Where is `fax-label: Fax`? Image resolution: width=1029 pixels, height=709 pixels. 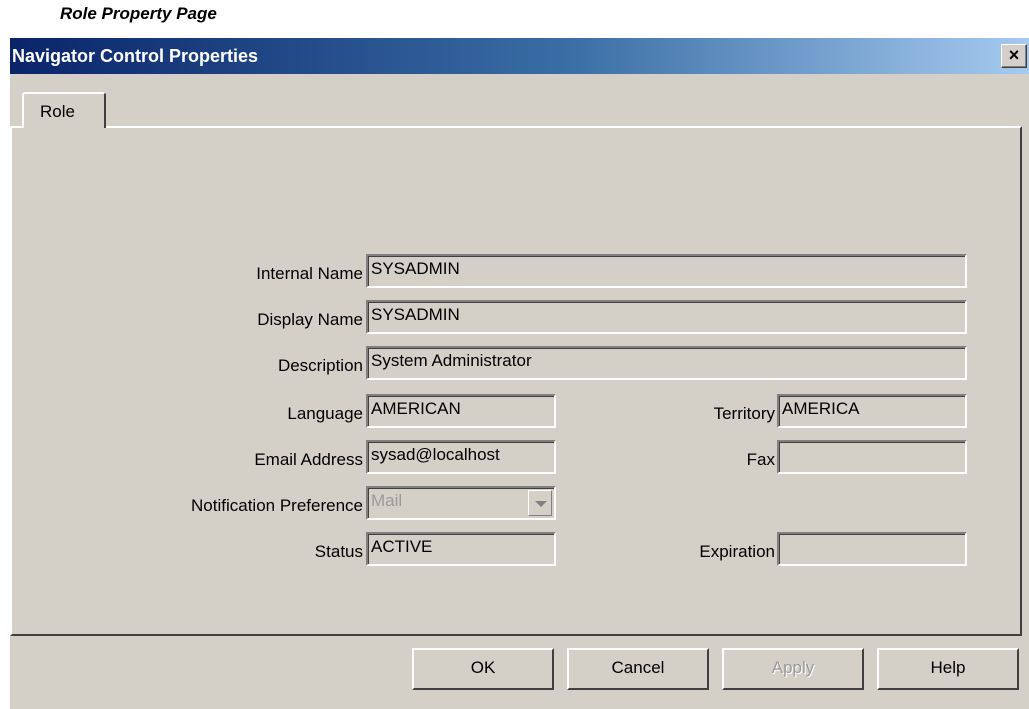 fax-label: Fax is located at coordinates (760, 459).